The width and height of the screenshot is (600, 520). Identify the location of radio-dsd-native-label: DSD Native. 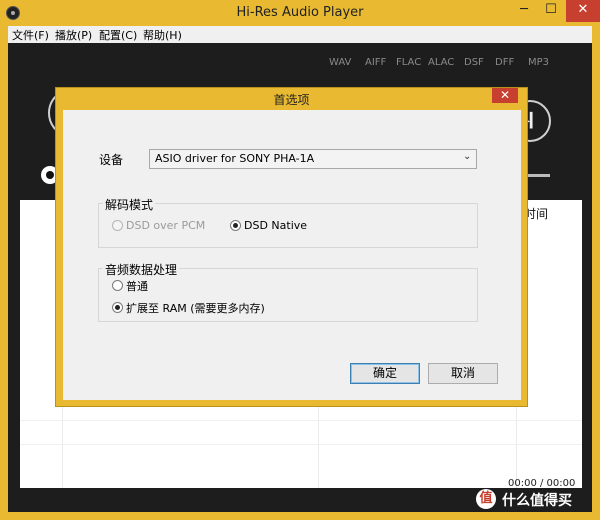
(276, 225).